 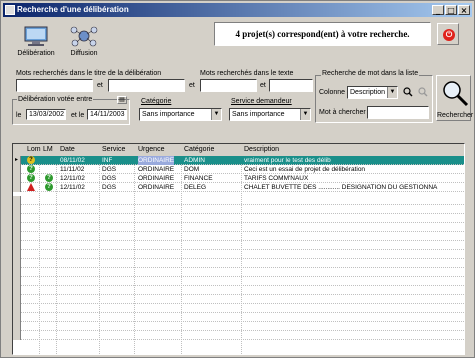 I want to click on cell-categorie: DOM, so click(x=192, y=169).